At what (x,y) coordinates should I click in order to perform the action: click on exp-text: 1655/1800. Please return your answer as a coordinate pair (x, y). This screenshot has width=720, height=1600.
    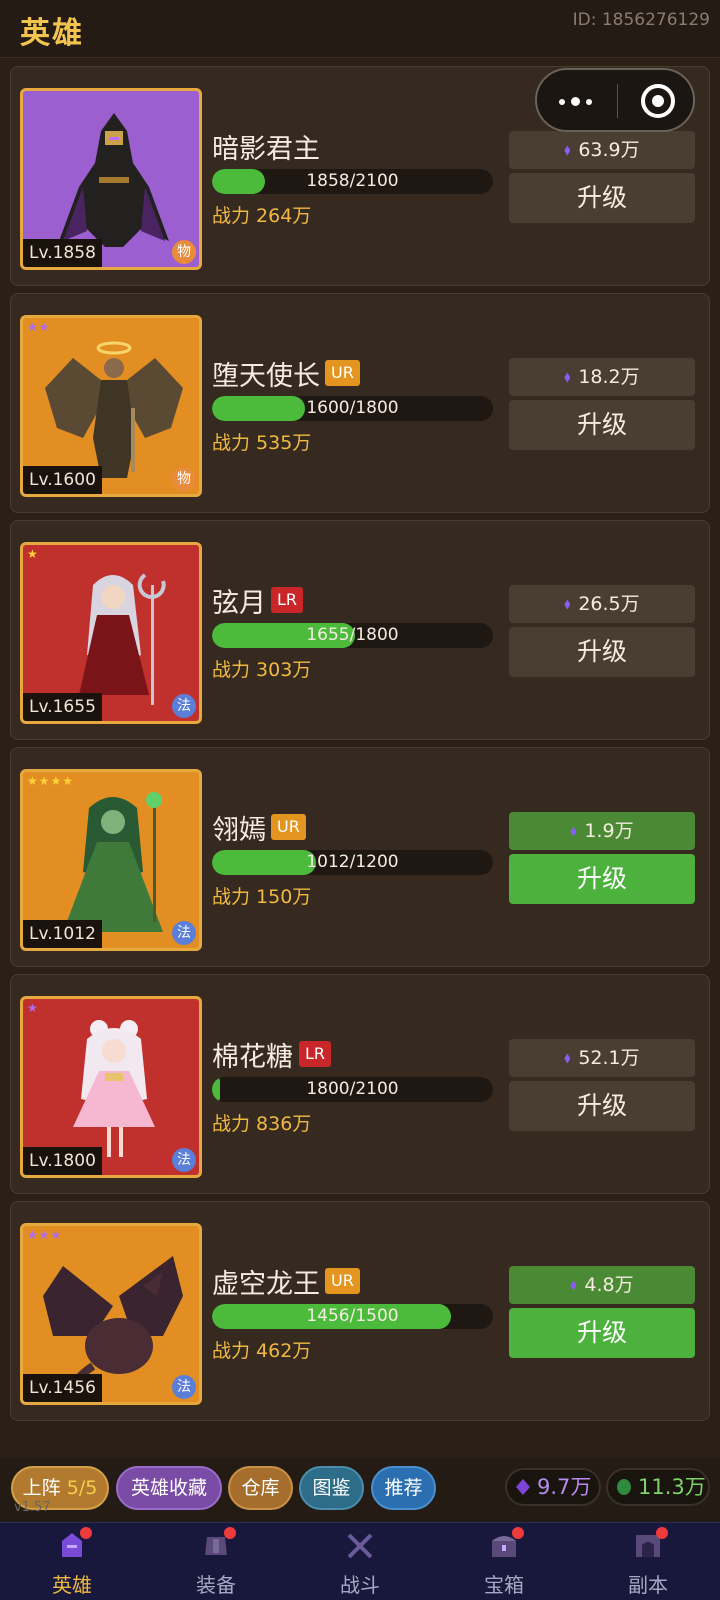
    Looking at the image, I should click on (352, 635).